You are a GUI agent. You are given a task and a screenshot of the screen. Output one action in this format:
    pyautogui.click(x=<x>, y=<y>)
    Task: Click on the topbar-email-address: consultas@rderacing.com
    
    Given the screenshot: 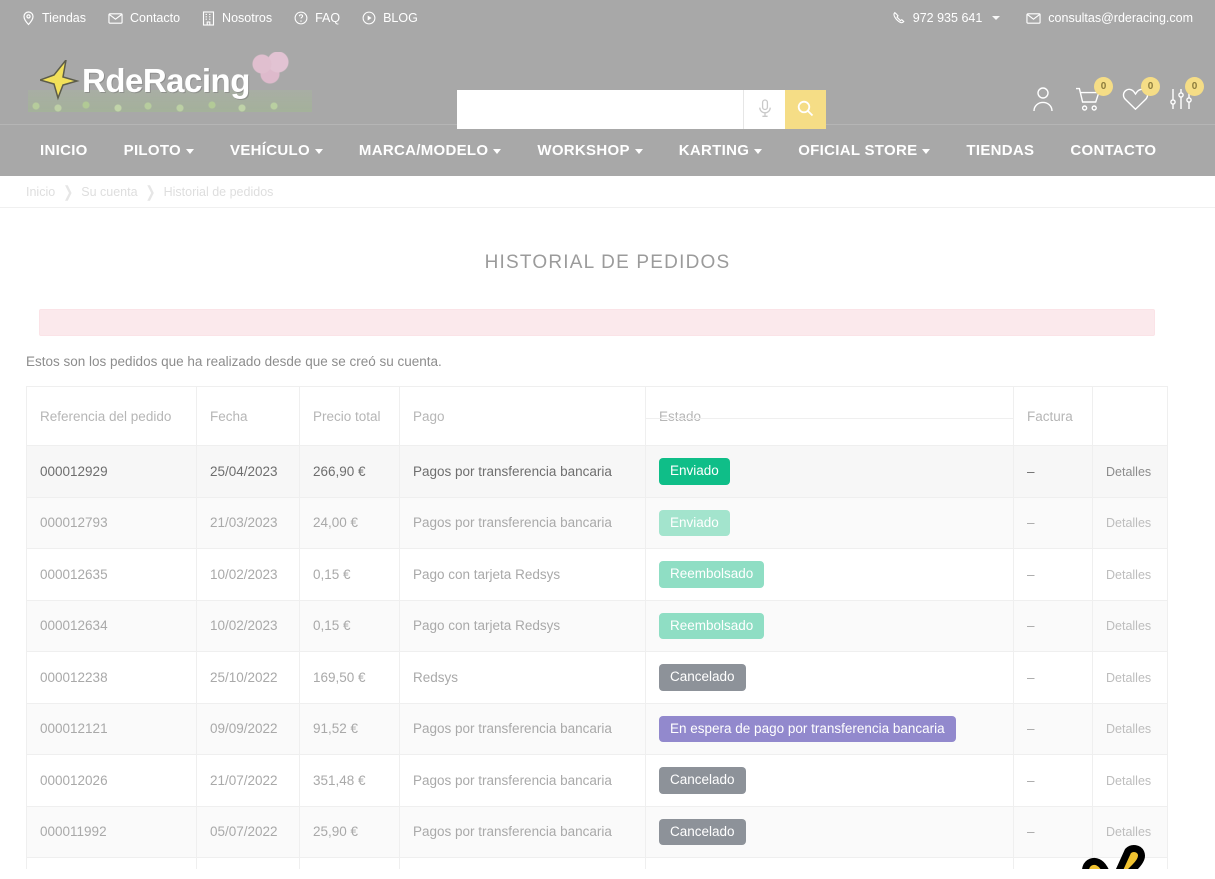 What is the action you would take?
    pyautogui.click(x=1120, y=18)
    